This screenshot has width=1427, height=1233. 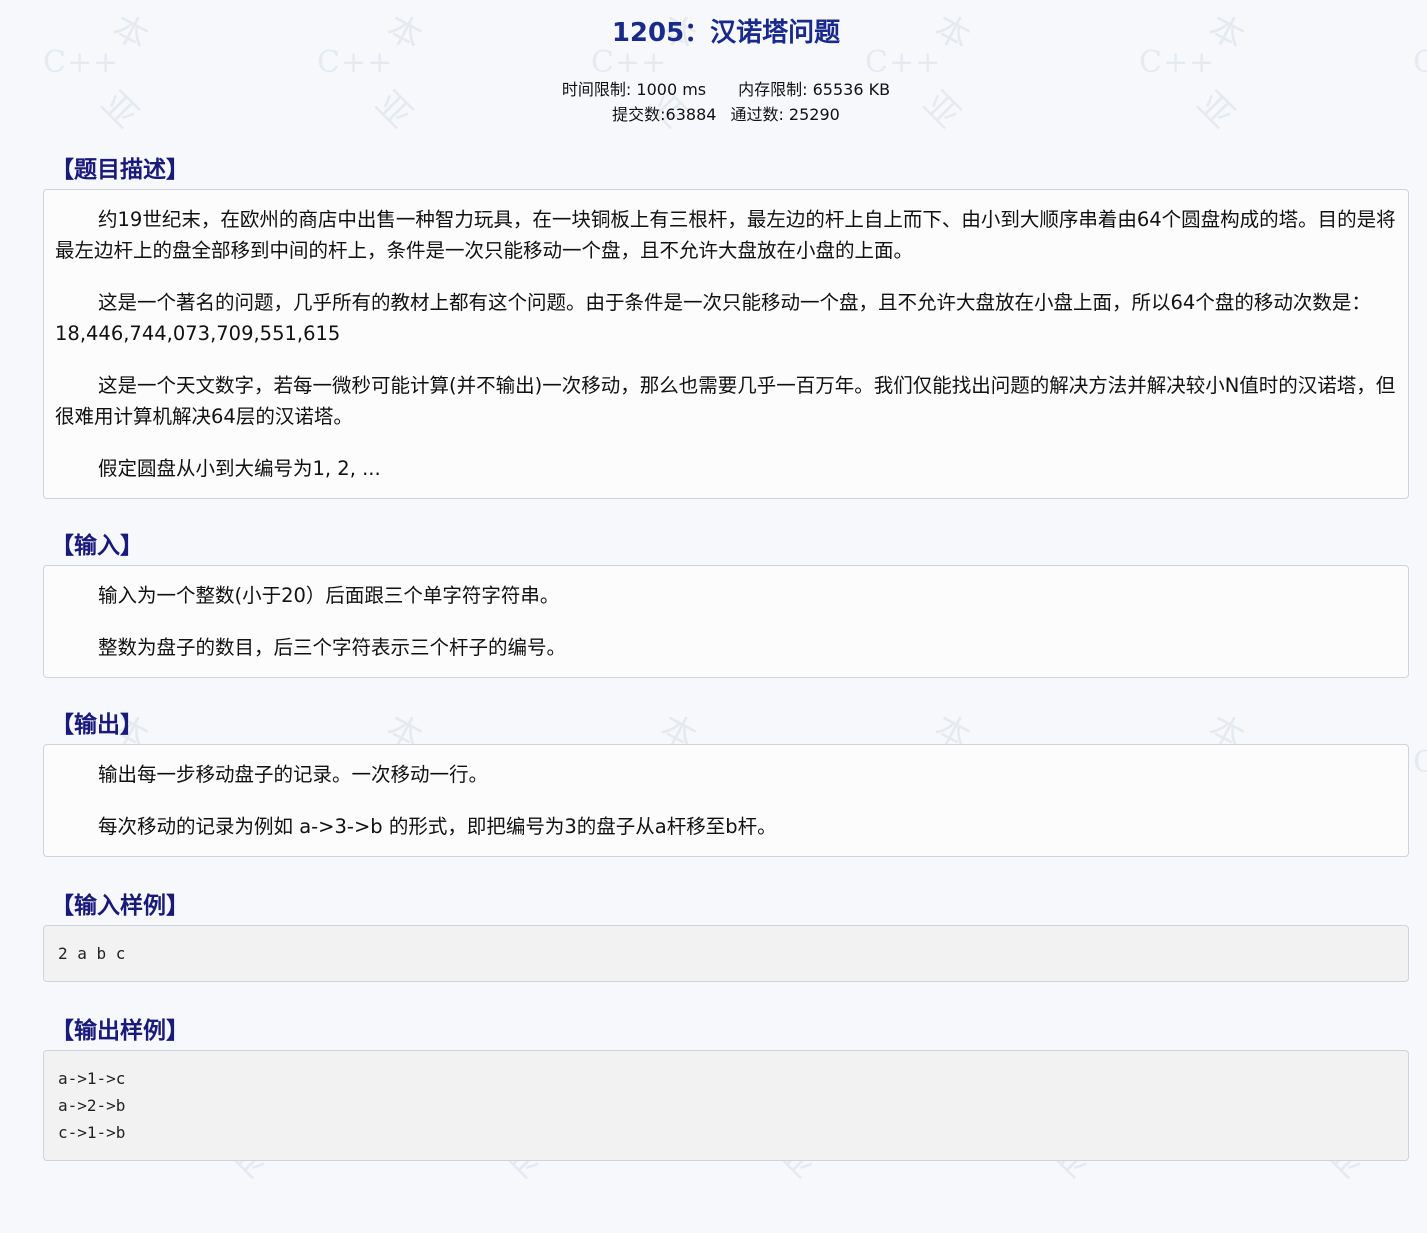 What do you see at coordinates (329, 595) in the screenshot?
I see `input-paragraph: 输入为一个整数(小于20）后面跟三个单字符字符串。` at bounding box center [329, 595].